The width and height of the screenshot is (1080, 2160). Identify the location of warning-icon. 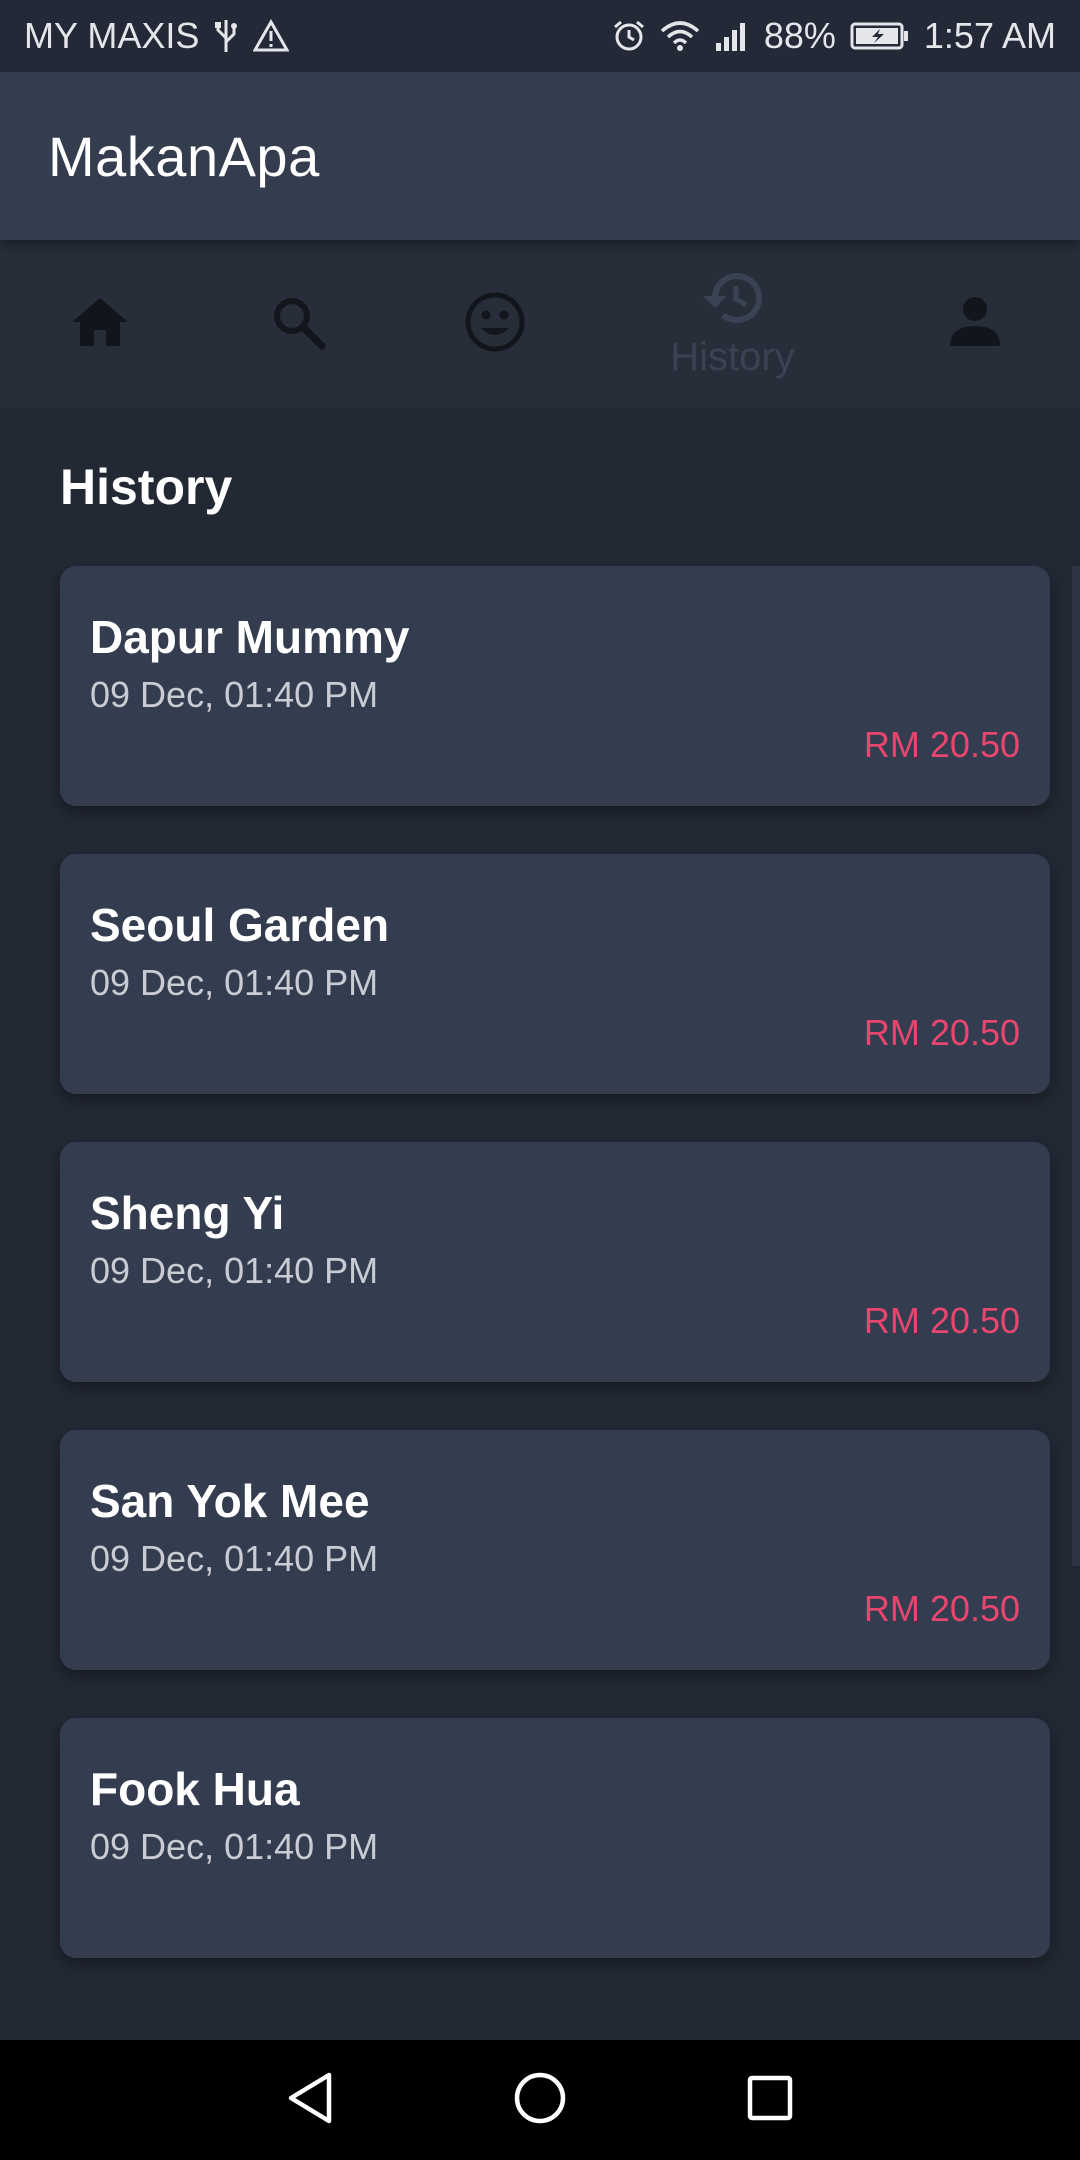
(271, 36).